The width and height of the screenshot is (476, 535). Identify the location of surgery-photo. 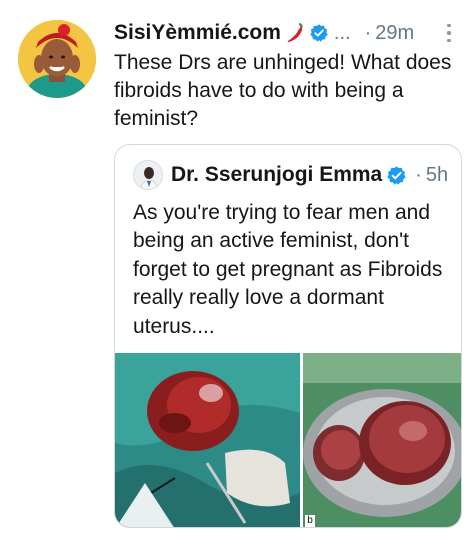
(207, 440).